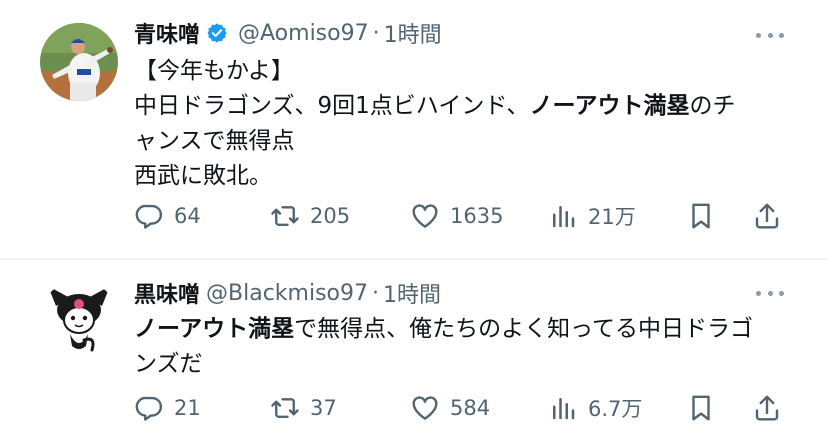  What do you see at coordinates (414, 259) in the screenshot?
I see `divider` at bounding box center [414, 259].